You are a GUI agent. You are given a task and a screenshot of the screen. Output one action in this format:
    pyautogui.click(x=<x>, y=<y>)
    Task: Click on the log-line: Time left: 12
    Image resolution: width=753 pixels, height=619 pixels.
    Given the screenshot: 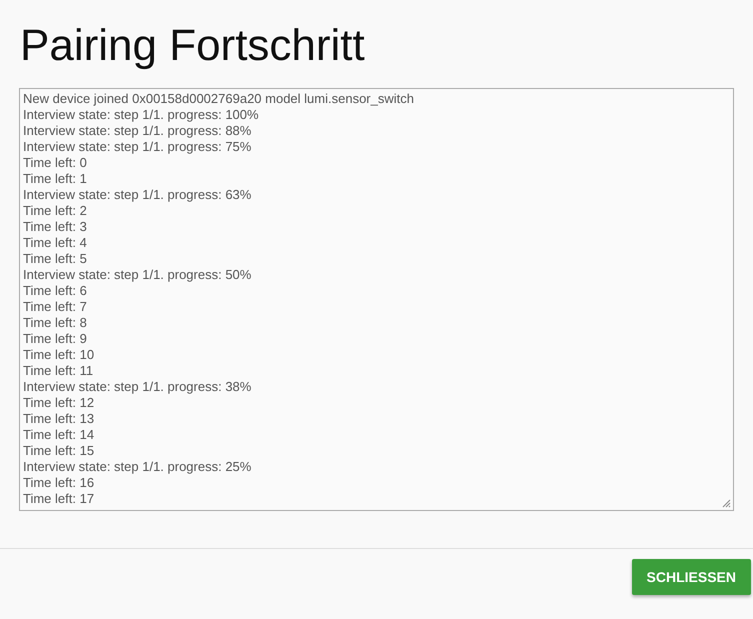 What is the action you would take?
    pyautogui.click(x=58, y=403)
    